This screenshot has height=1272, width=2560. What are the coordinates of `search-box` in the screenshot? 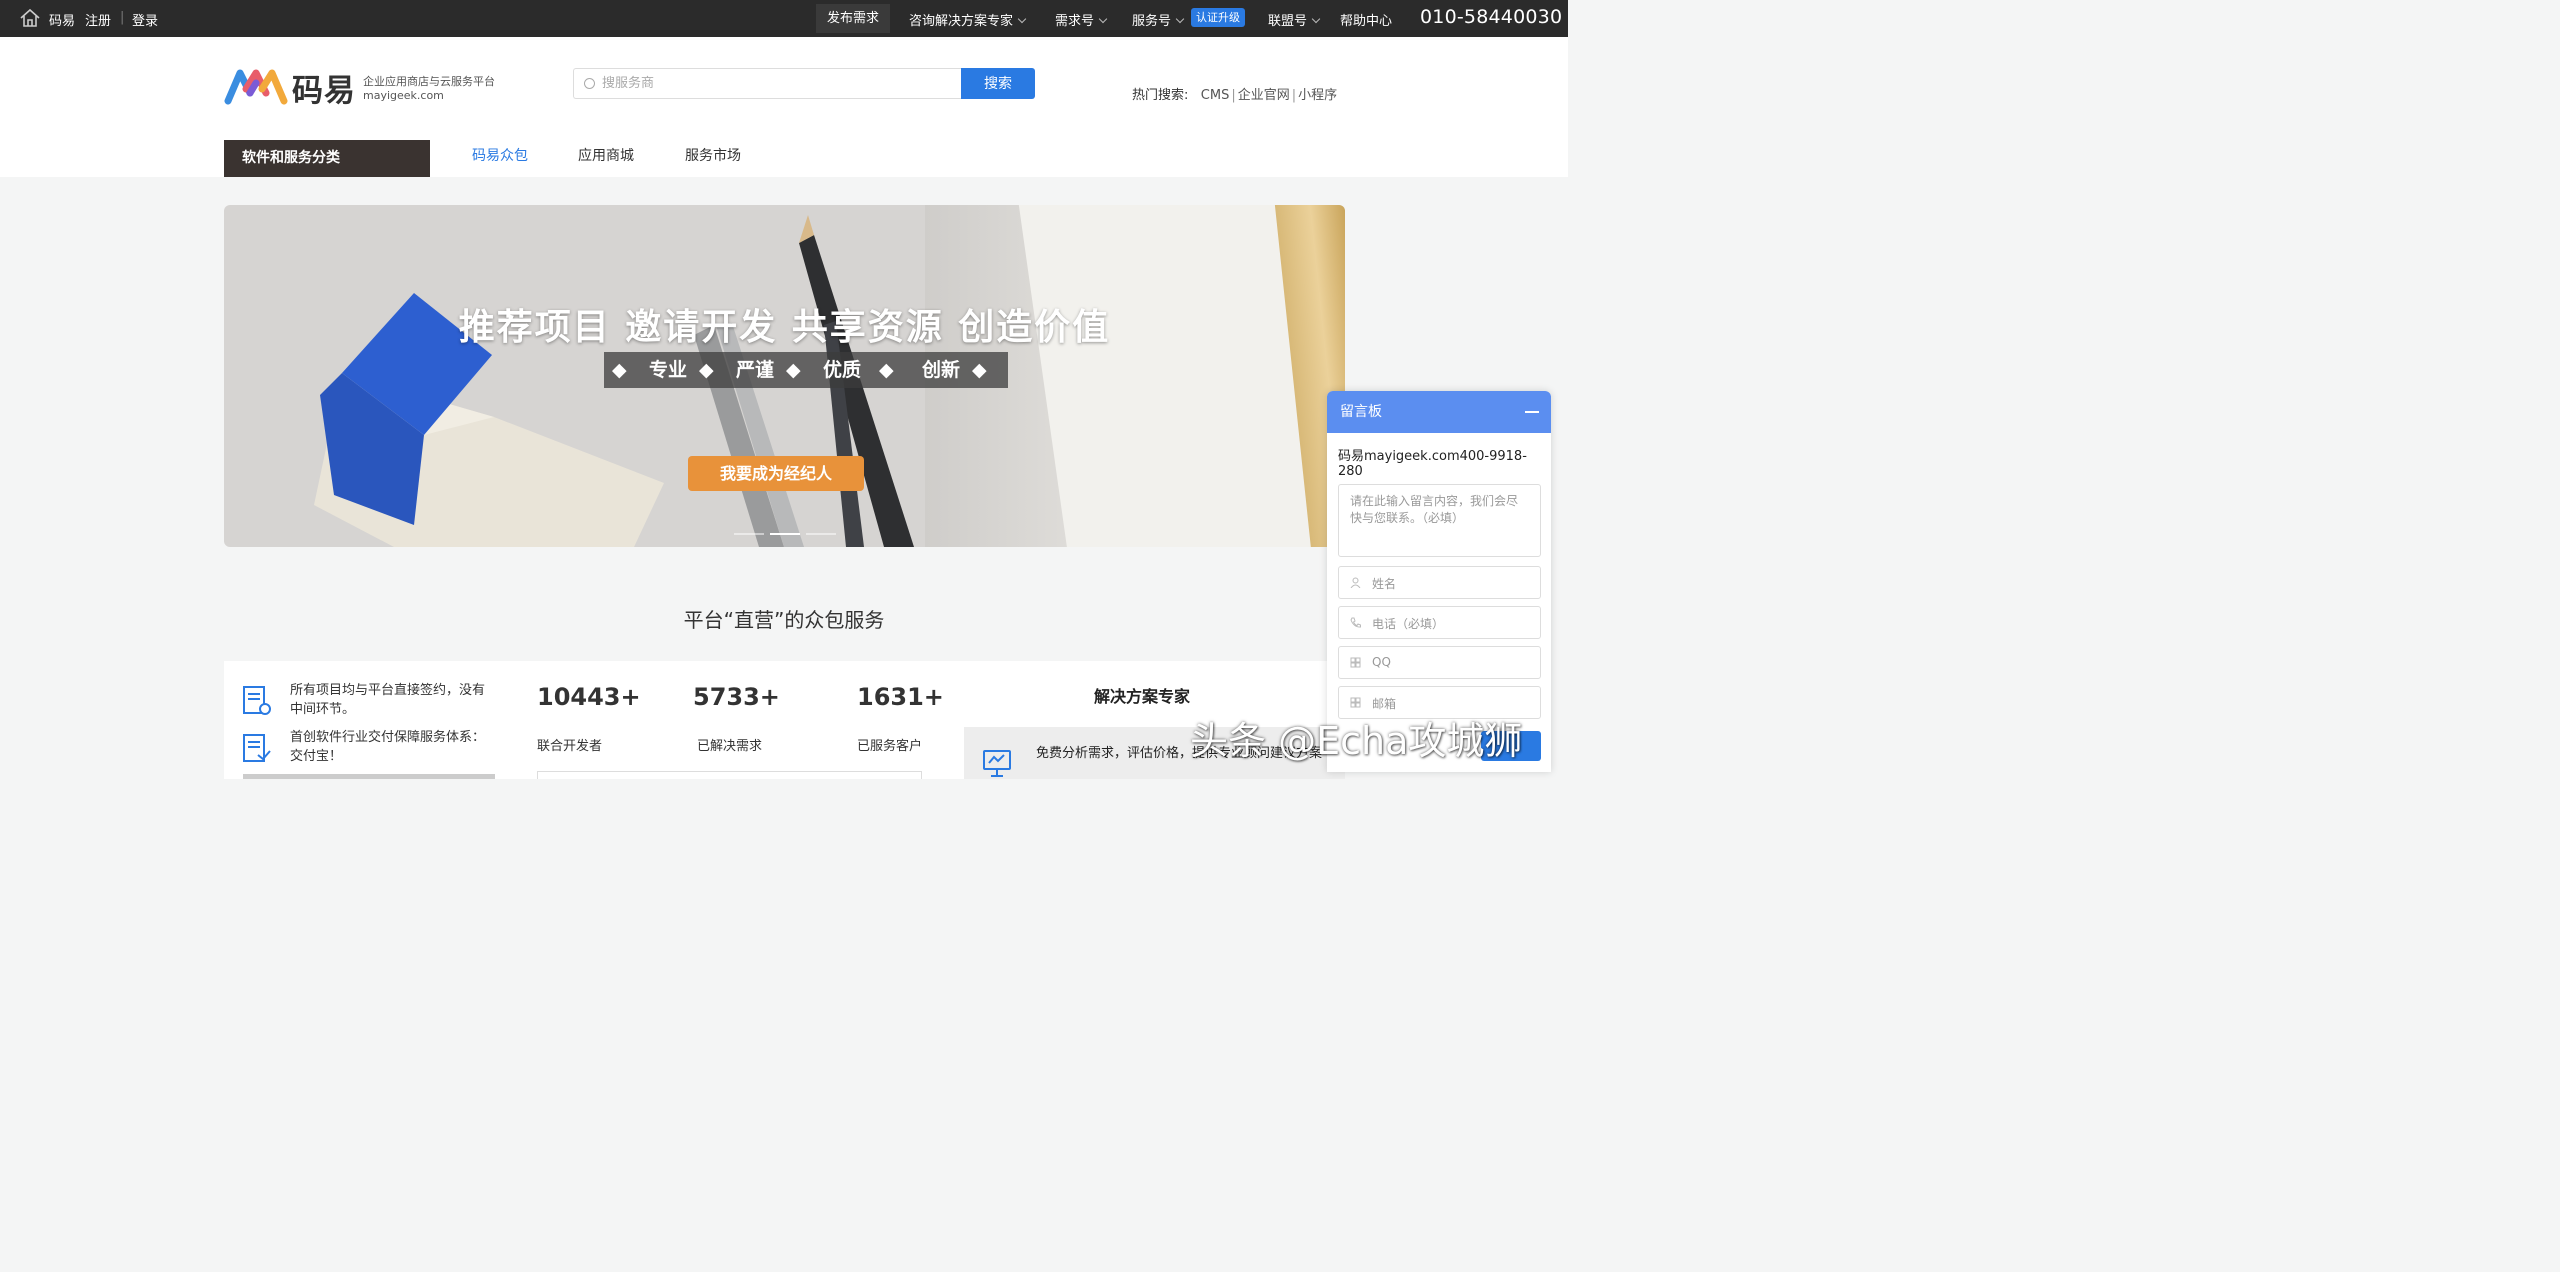 It's located at (767, 83).